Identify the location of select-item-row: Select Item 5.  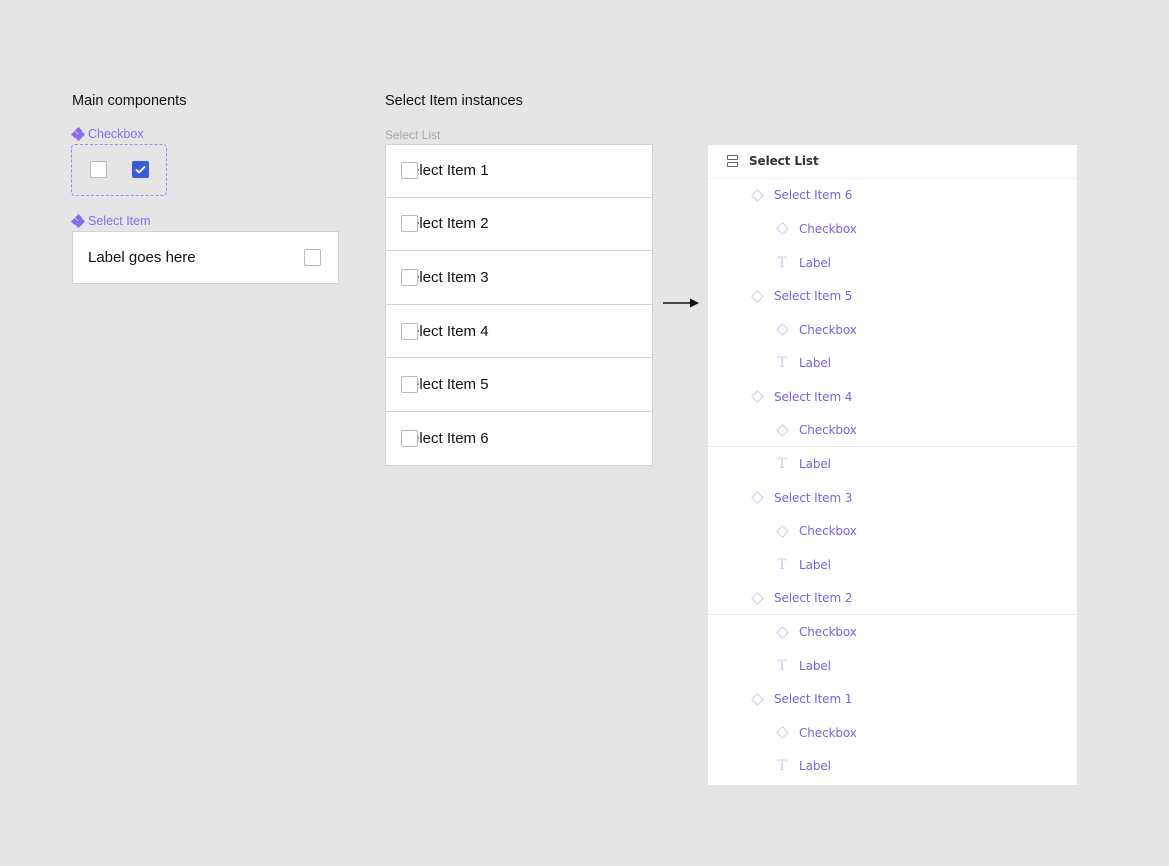
(519, 385).